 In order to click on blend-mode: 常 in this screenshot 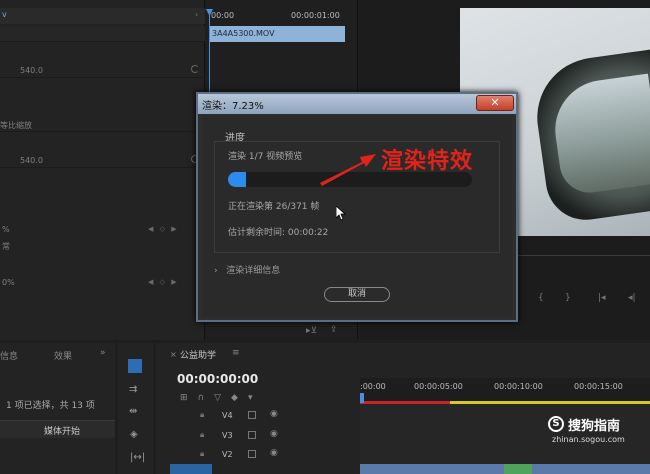, I will do `click(6, 246)`.